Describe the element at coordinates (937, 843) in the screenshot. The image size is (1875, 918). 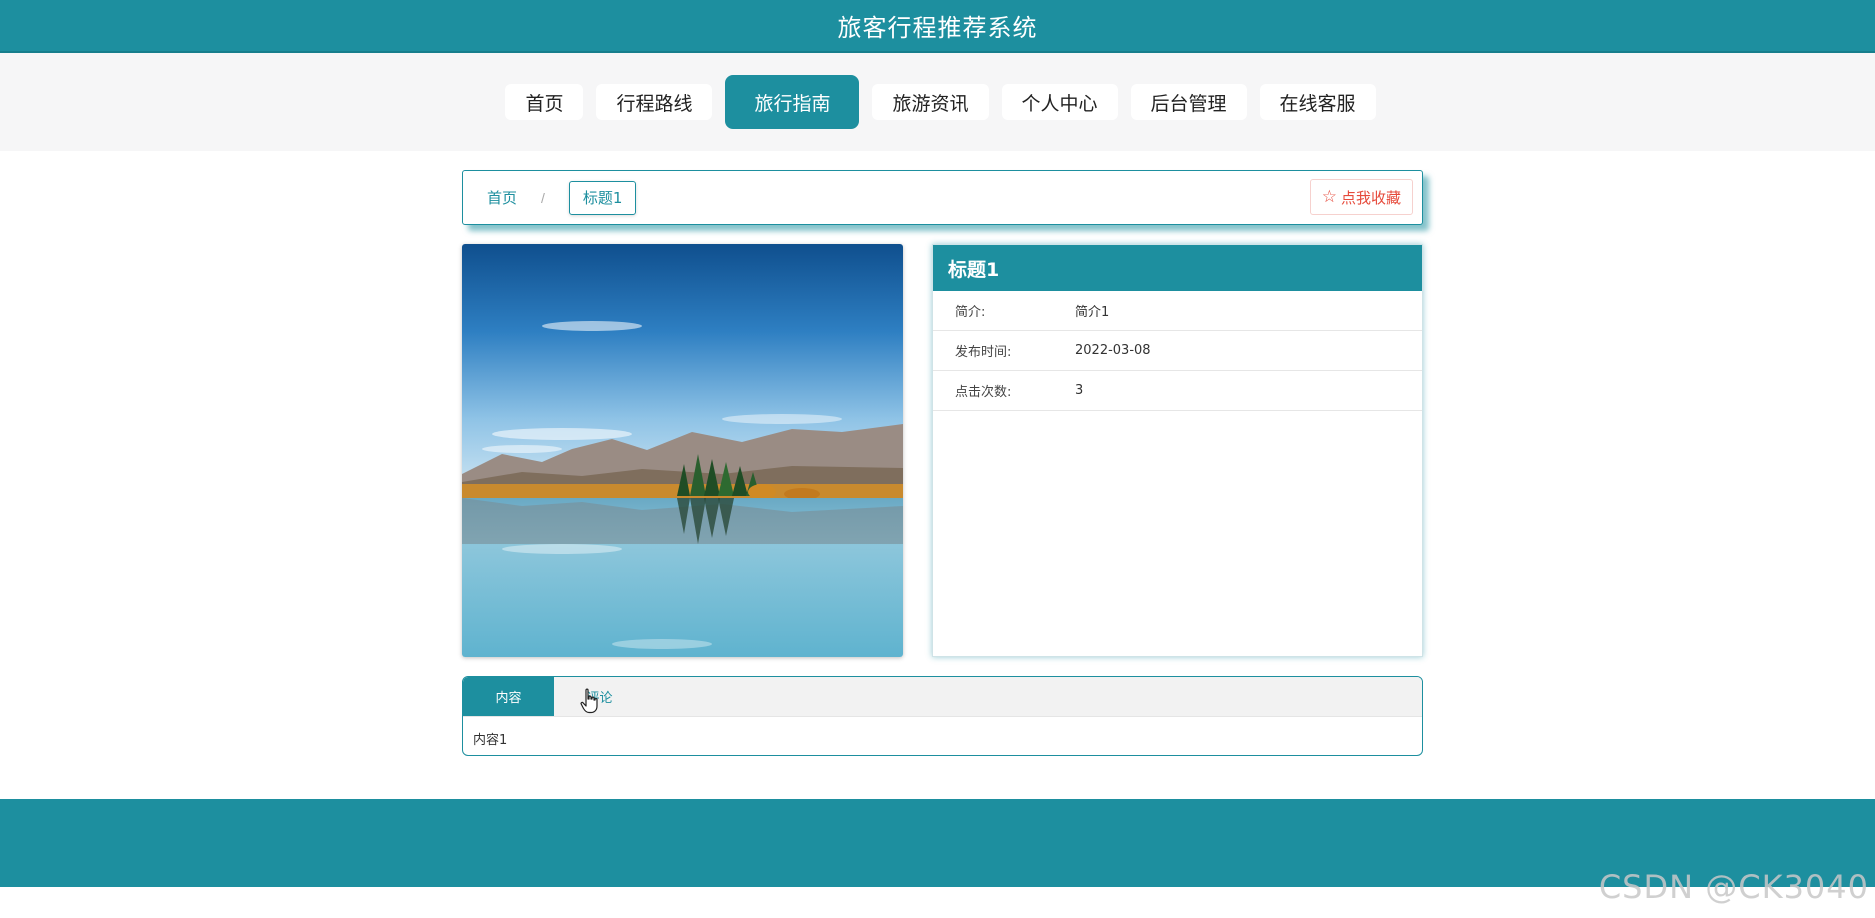
I see `site-footer` at that location.